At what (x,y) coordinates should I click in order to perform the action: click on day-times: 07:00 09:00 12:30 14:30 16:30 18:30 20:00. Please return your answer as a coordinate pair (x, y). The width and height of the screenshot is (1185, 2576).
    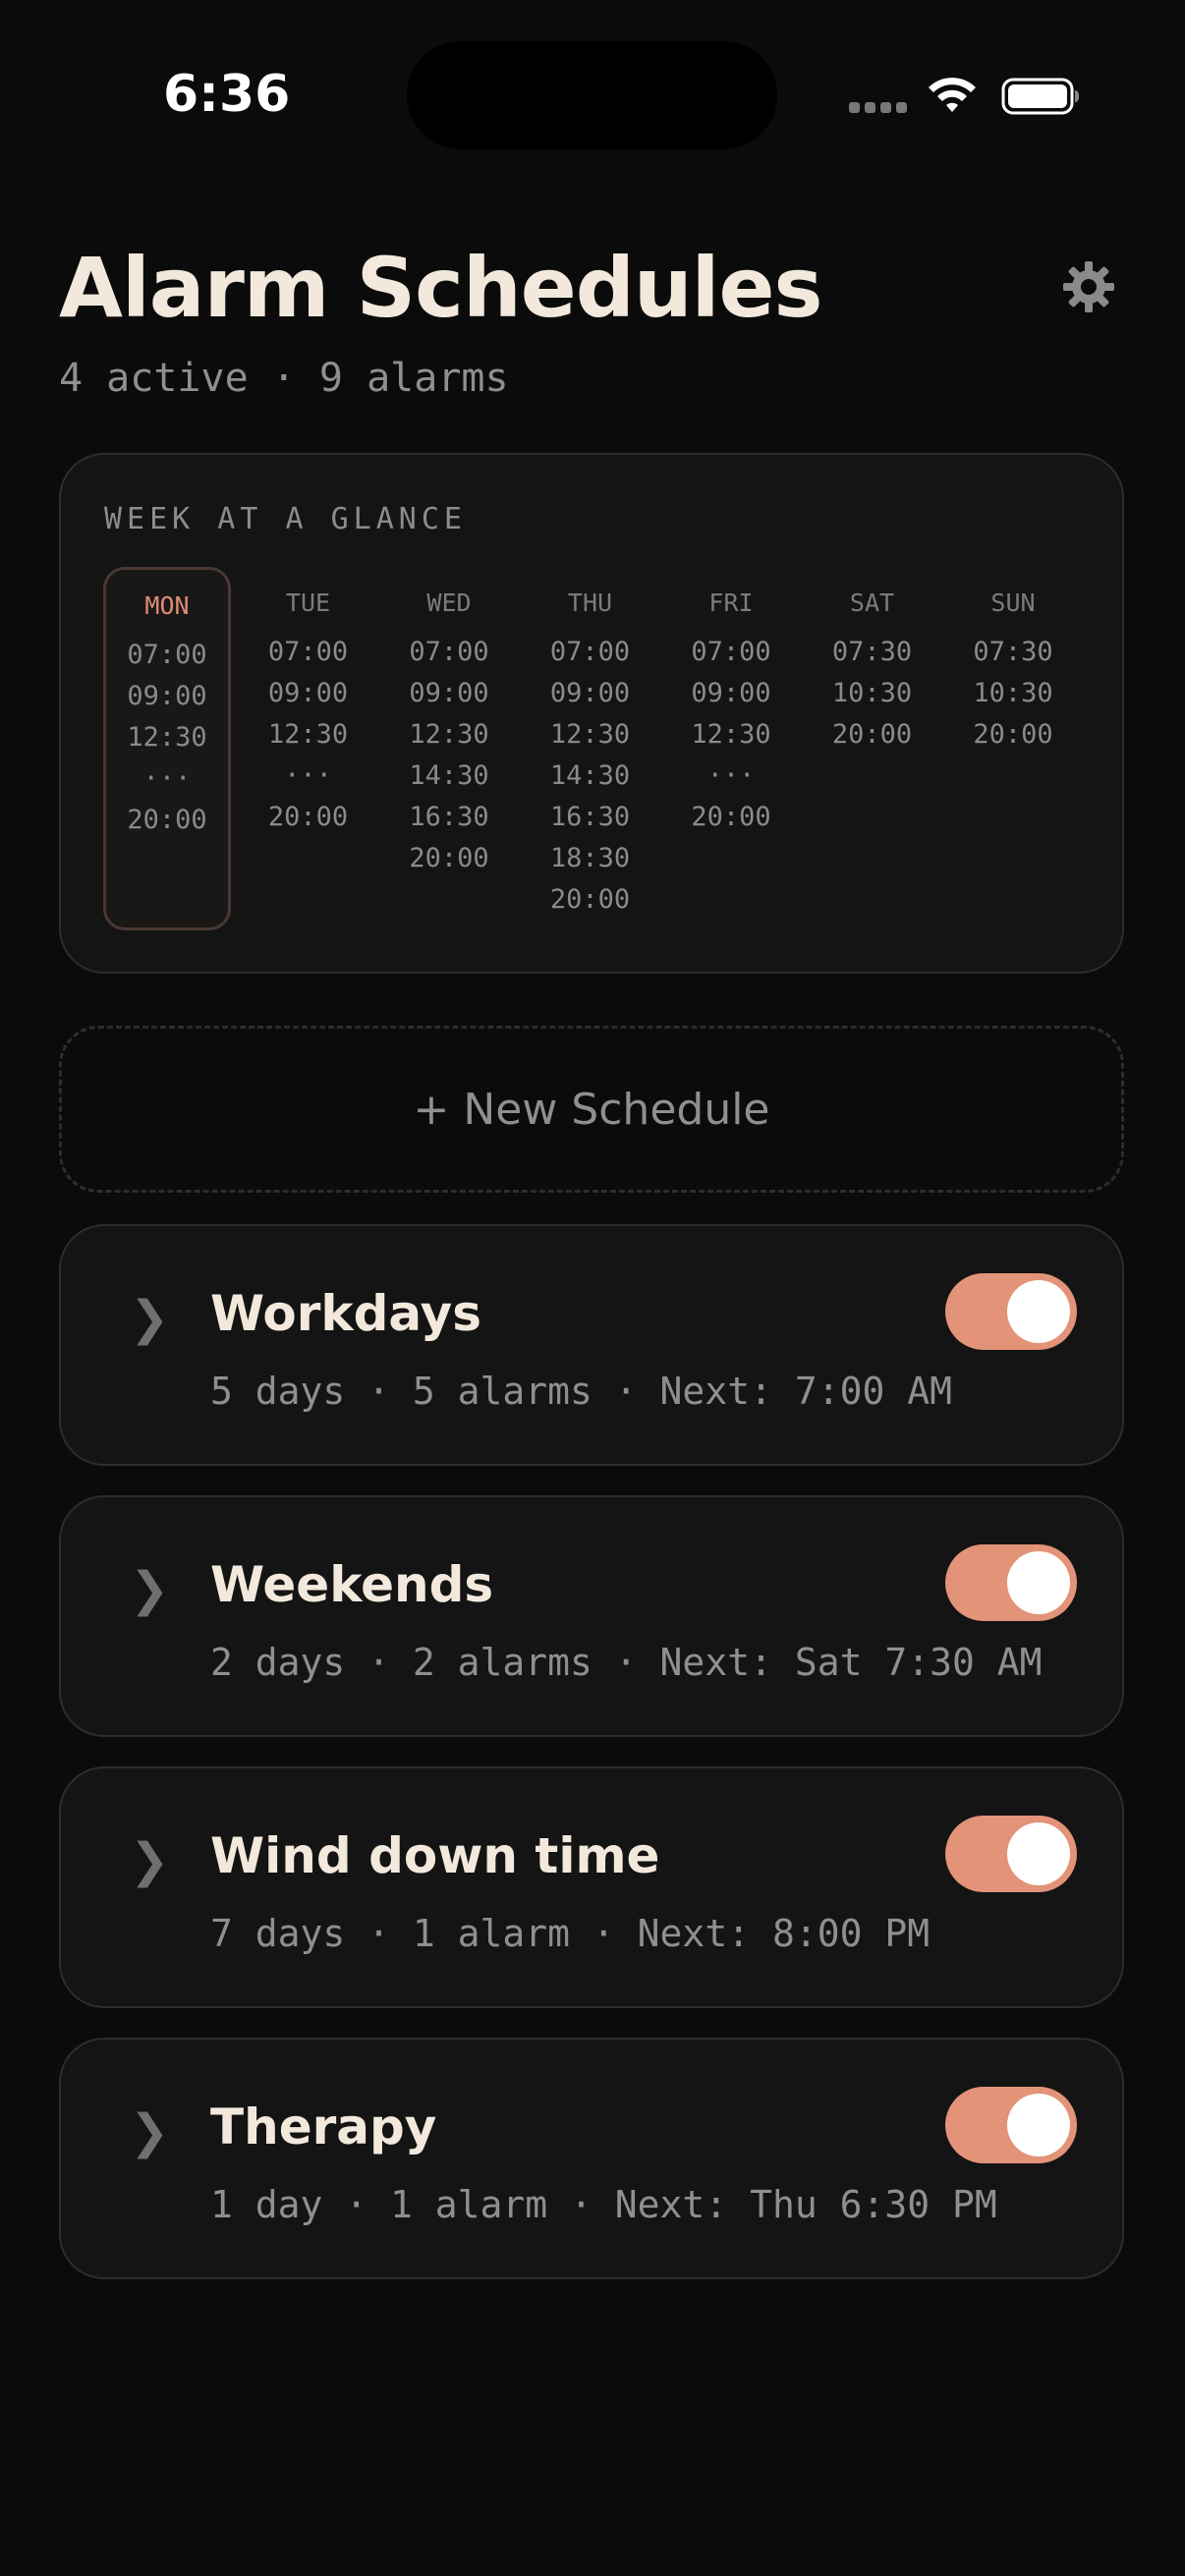
    Looking at the image, I should click on (591, 776).